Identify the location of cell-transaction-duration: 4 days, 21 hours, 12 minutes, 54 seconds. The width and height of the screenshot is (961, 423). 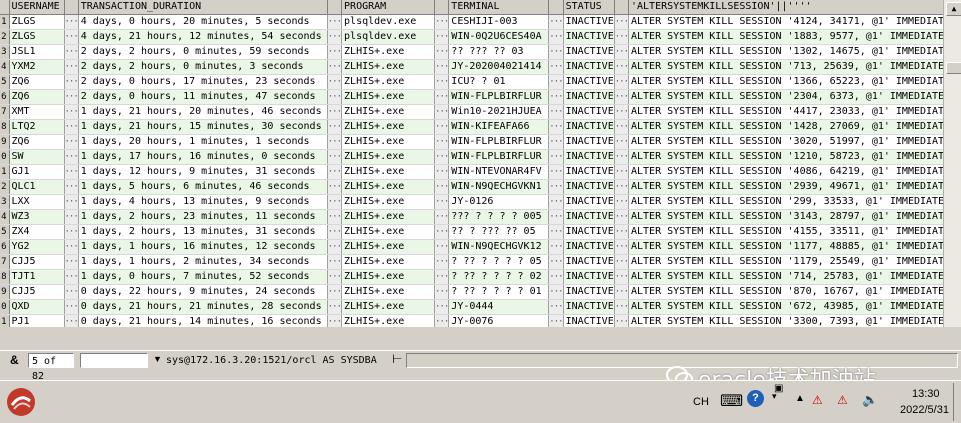
(203, 37).